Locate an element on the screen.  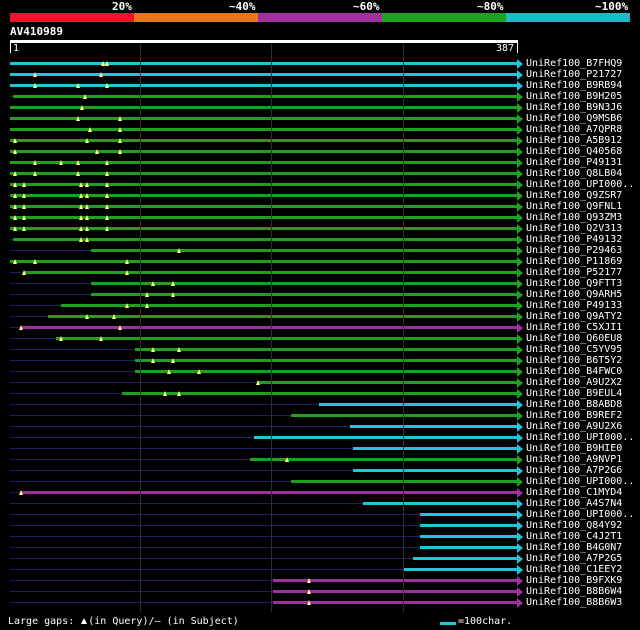
hit-row: UniRef100_B8B6W4 is located at coordinates (320, 591).